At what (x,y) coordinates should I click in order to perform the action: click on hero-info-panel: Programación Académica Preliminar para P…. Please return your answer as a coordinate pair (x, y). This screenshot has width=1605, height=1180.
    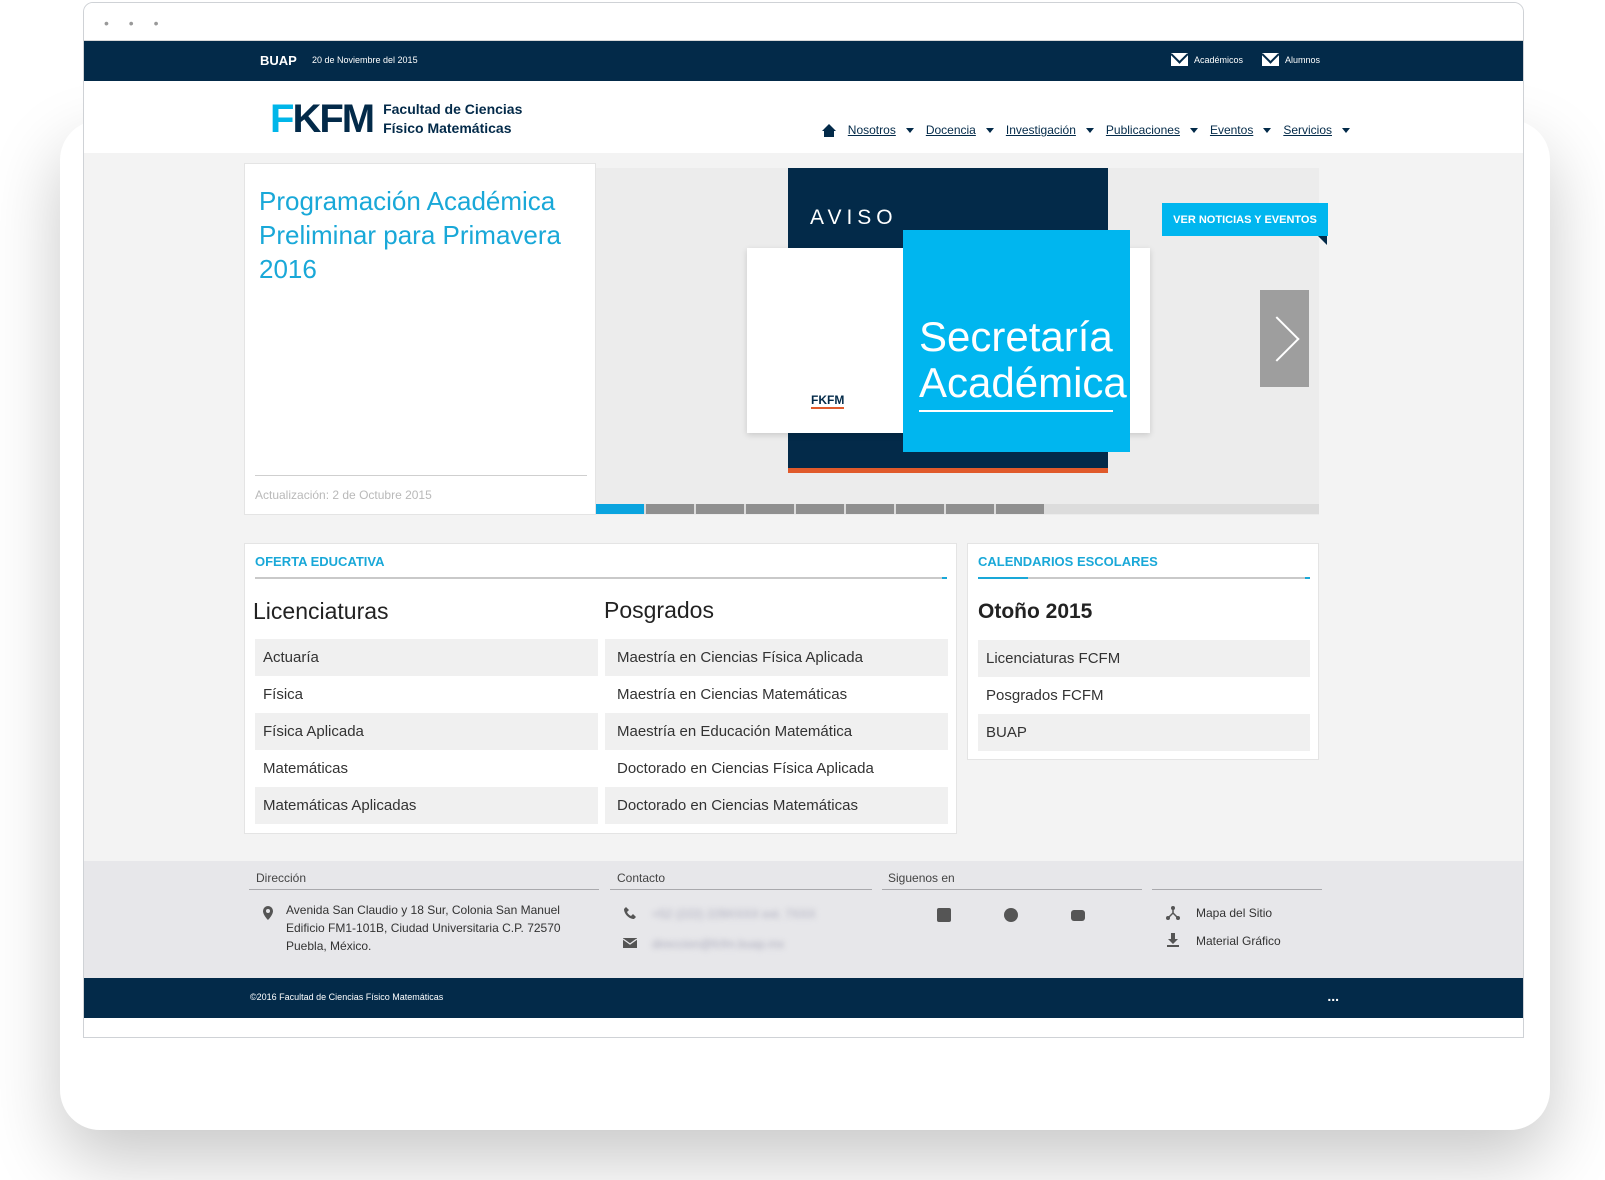
    Looking at the image, I should click on (420, 339).